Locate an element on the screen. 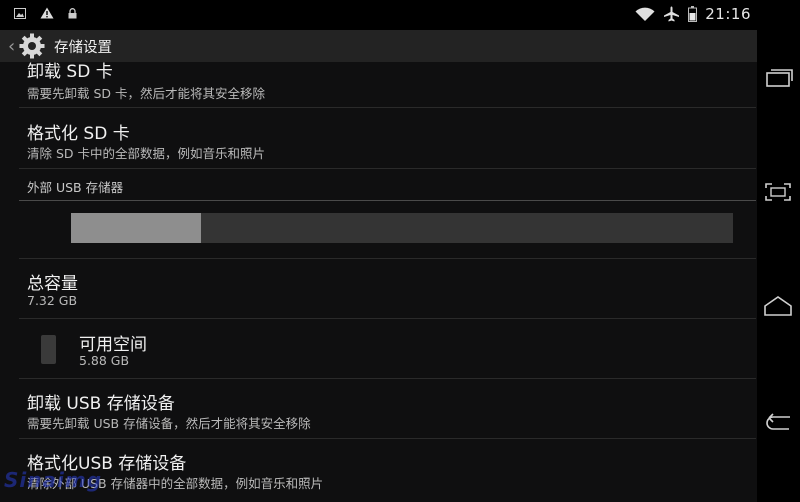  format-sd-title: 格式化 SD 卡 is located at coordinates (78, 134).